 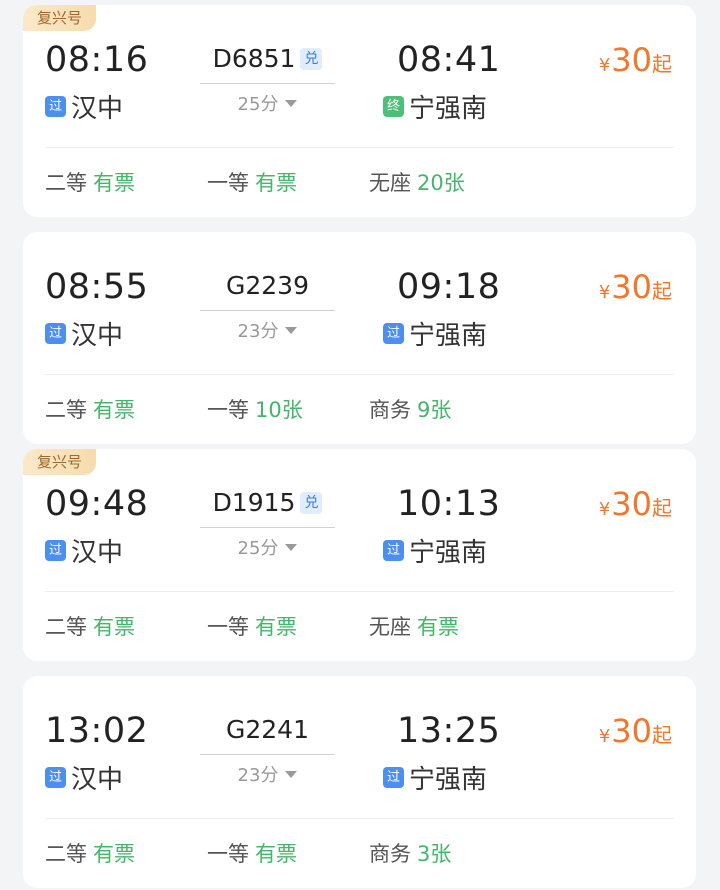 I want to click on arrival-time: 08:41, so click(x=449, y=60).